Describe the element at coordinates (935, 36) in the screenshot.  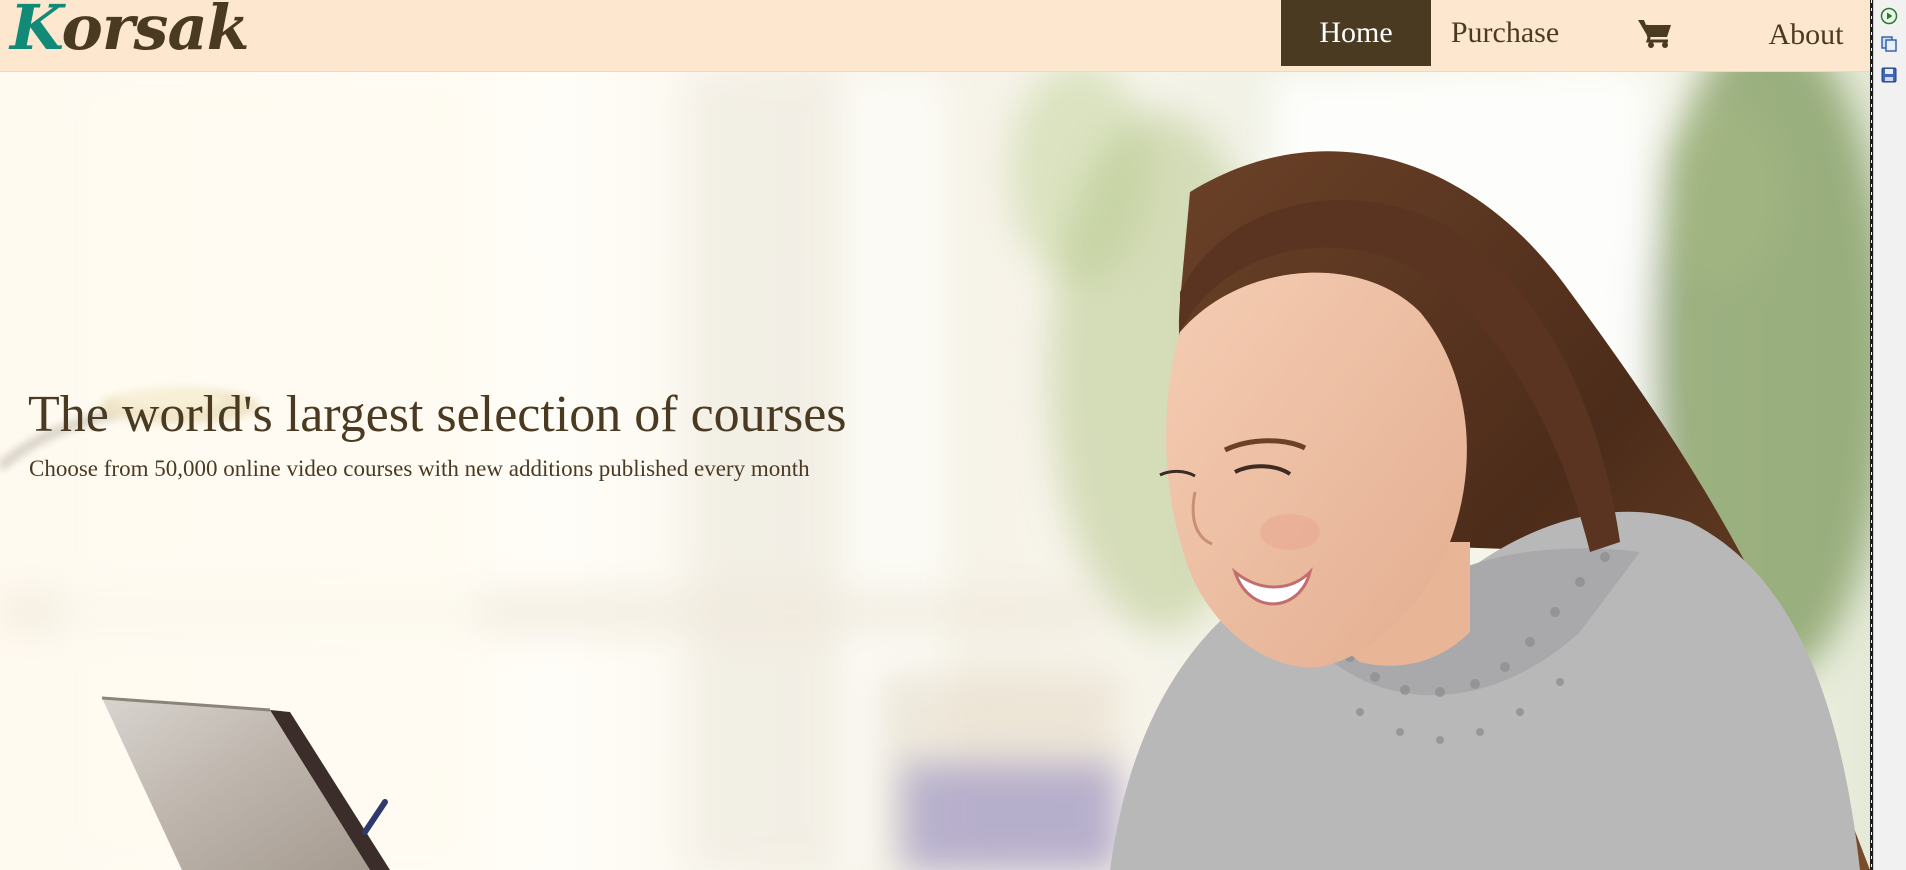
I see `top-navbar: Korsak Home Purchase About` at that location.